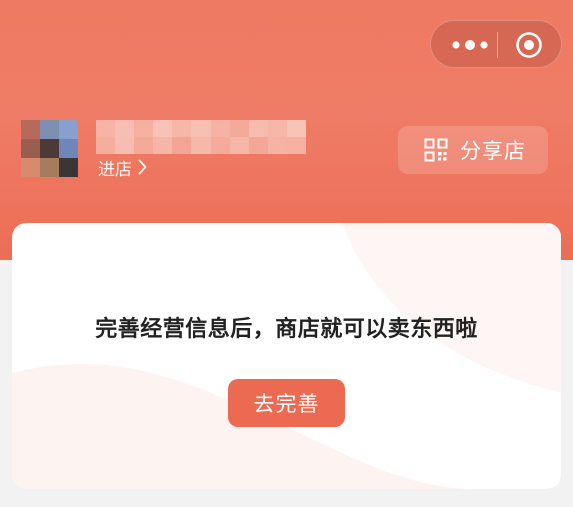  Describe the element at coordinates (142, 167) in the screenshot. I see `chevron-right-icon` at that location.